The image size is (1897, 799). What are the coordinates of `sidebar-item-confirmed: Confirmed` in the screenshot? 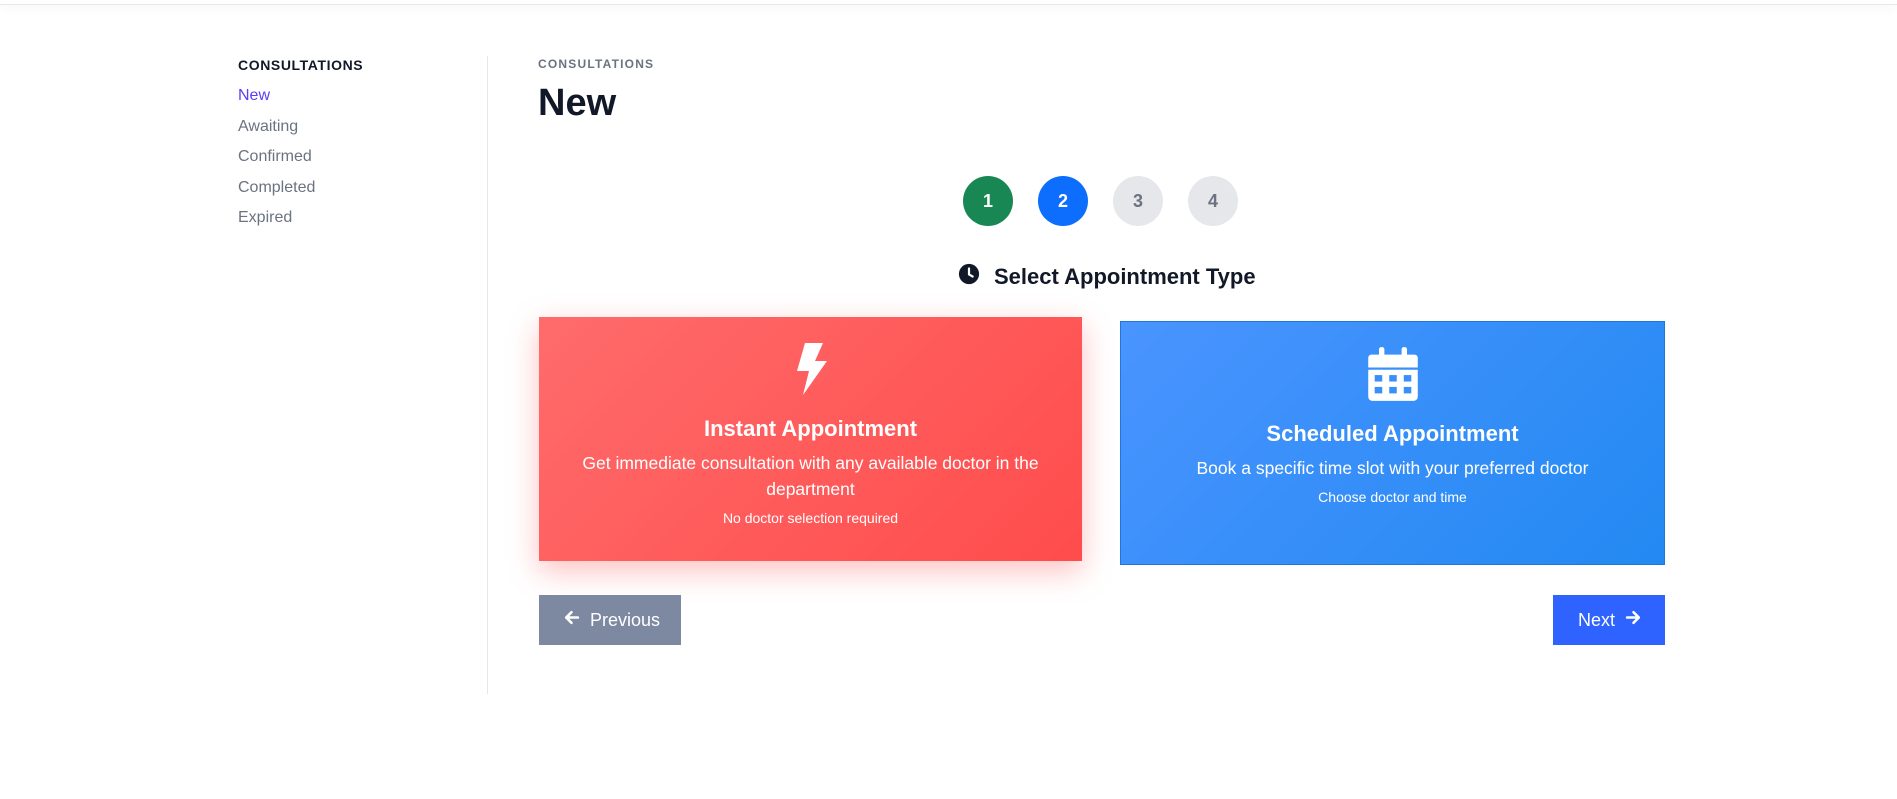 It's located at (363, 159).